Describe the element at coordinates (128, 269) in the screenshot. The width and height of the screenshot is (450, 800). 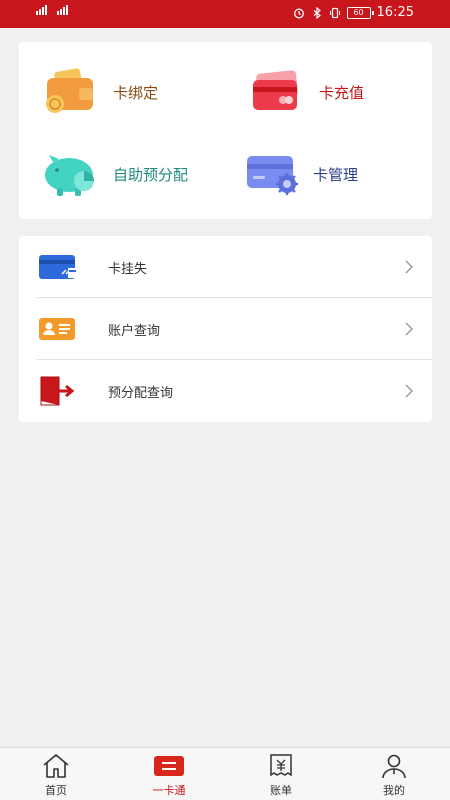
I see `list-item-label: 卡挂失` at that location.